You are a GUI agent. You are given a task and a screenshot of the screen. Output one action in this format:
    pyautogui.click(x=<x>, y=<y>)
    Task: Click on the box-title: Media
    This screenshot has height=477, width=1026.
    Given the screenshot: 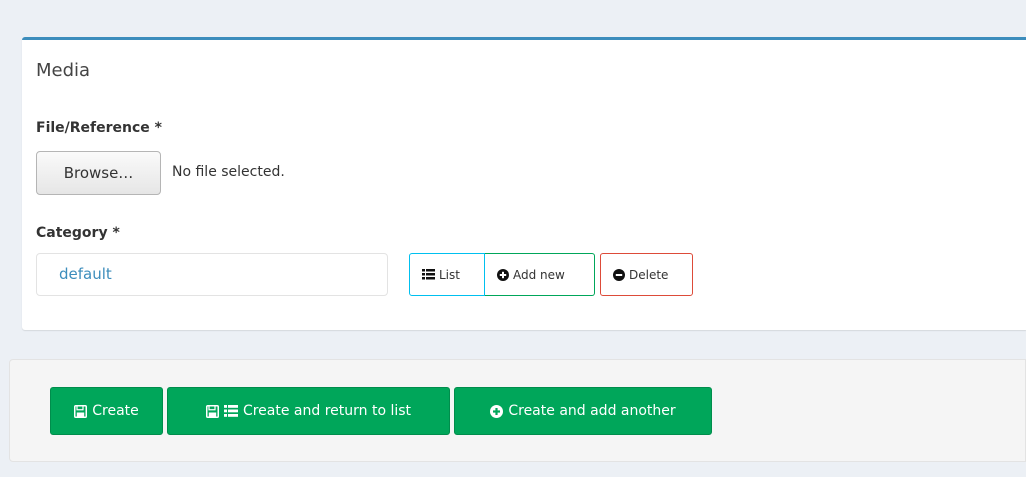 What is the action you would take?
    pyautogui.click(x=63, y=70)
    